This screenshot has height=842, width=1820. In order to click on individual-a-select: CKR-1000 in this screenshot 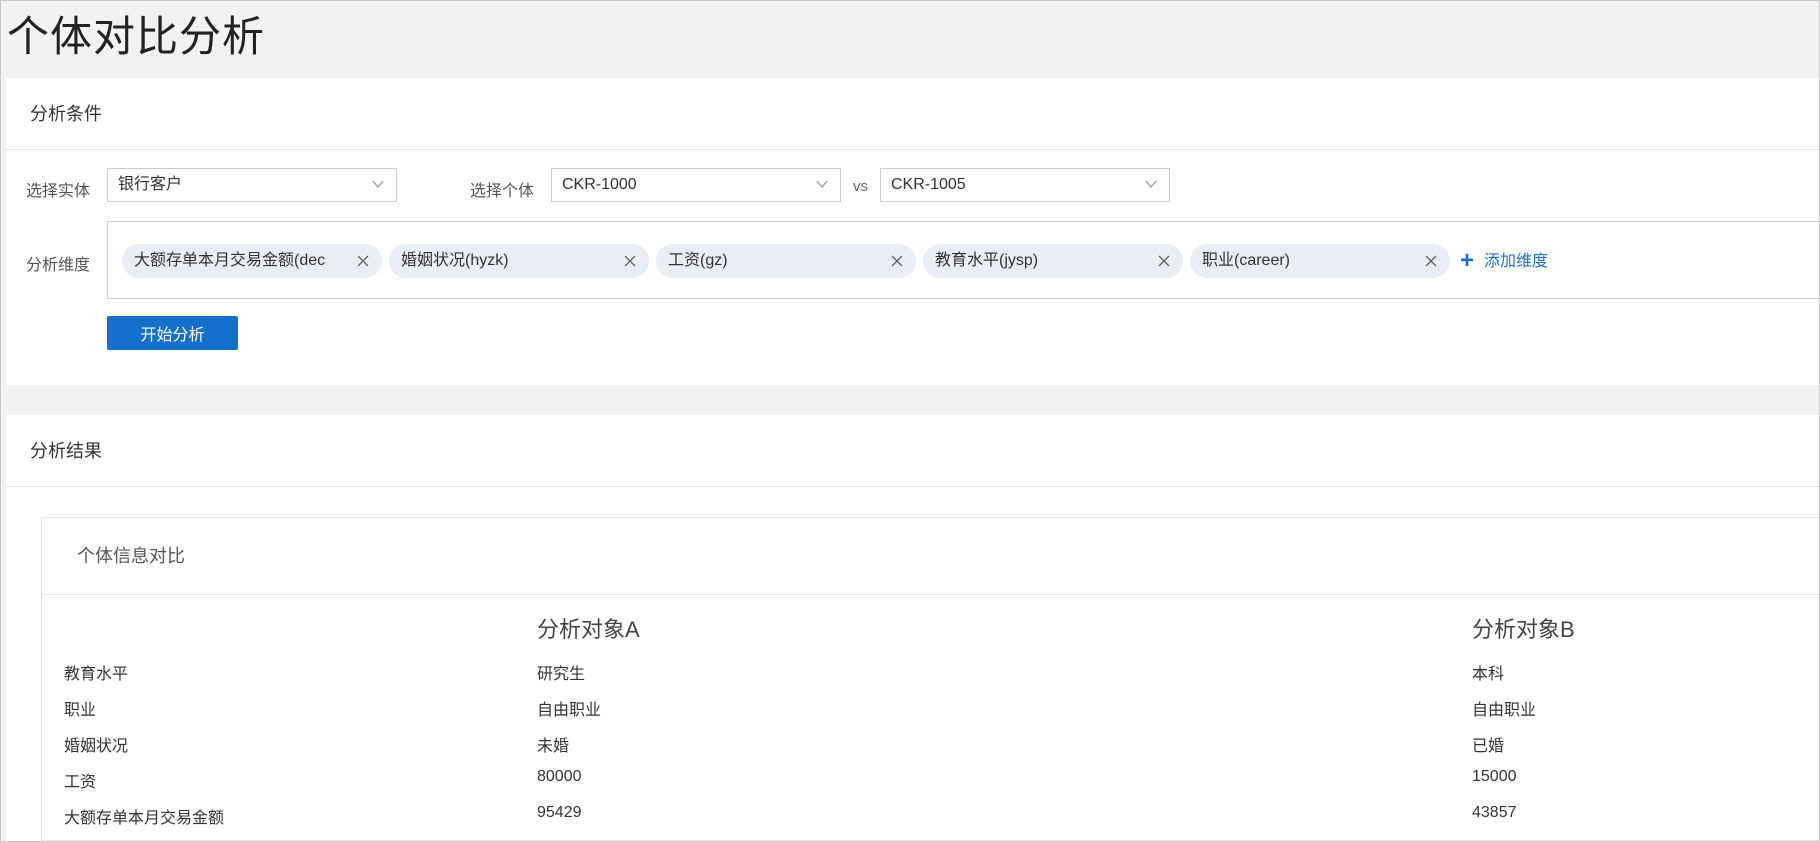, I will do `click(696, 185)`.